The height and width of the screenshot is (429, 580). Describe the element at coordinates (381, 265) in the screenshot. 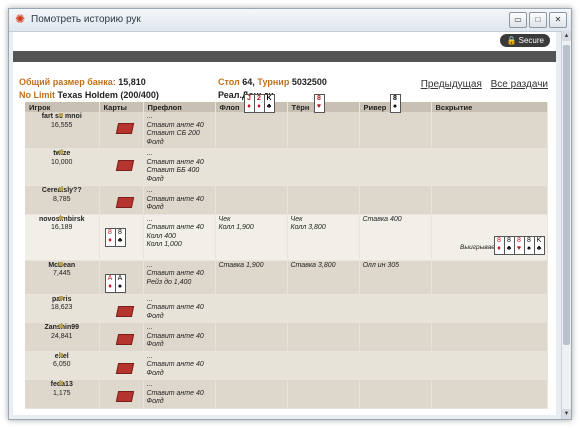

I see `action-line: Олл ин 305` at that location.